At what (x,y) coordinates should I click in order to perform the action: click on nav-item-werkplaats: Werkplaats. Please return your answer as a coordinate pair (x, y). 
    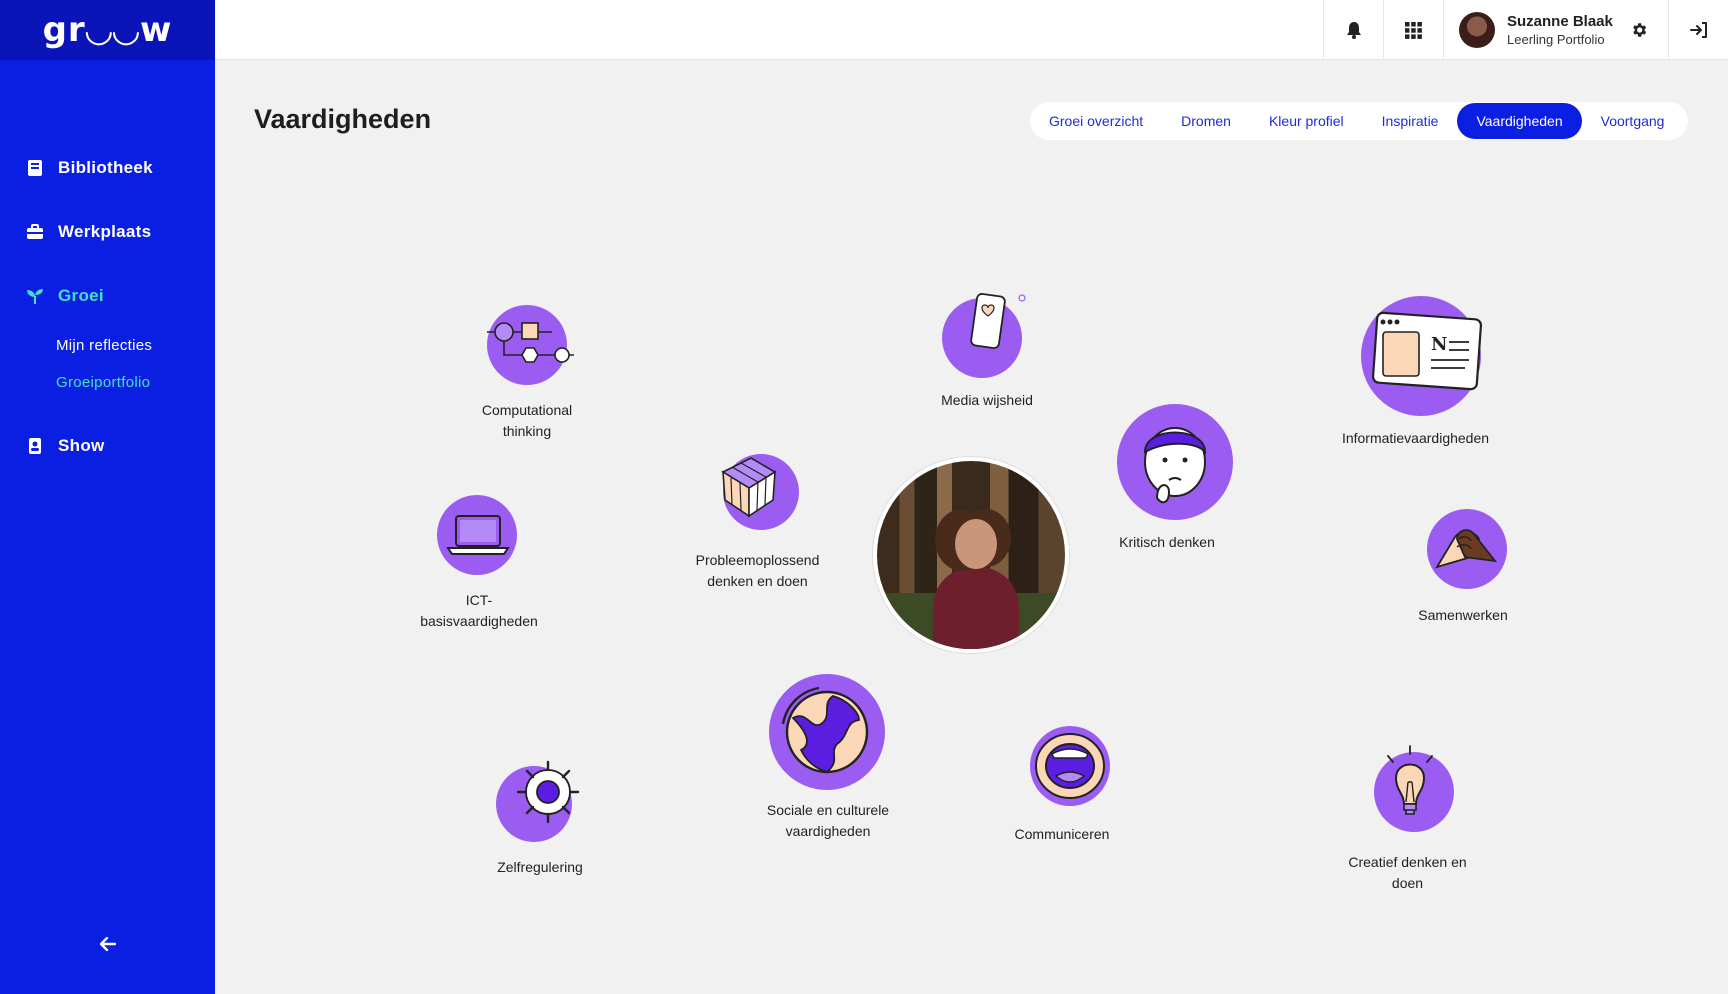
    Looking at the image, I should click on (88, 232).